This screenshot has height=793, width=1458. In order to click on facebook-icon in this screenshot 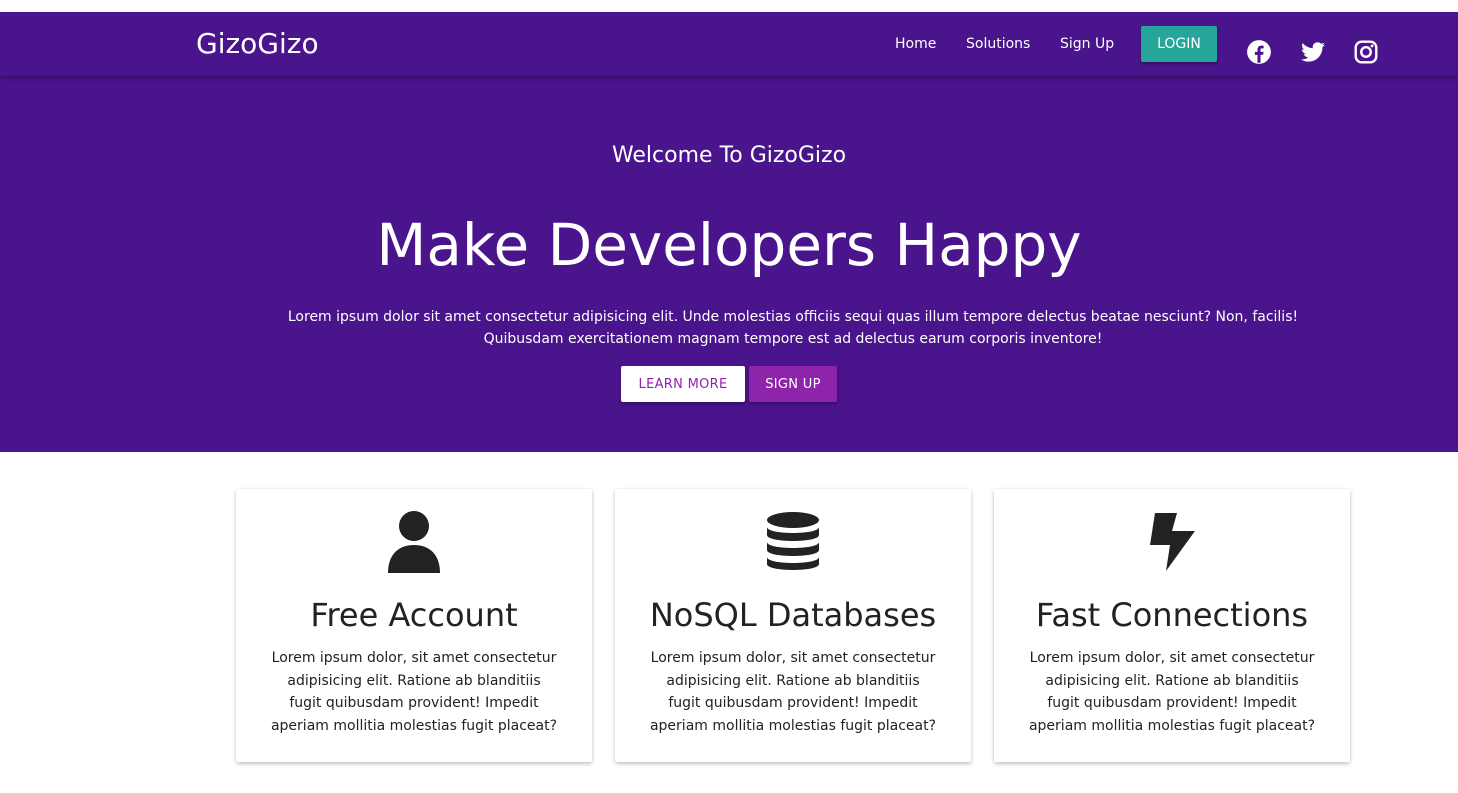, I will do `click(1259, 52)`.